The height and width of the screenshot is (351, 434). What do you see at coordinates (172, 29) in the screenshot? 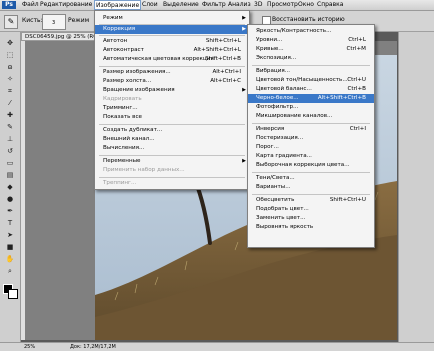
I see `menu-item-adjustments: Коррекция ▶` at bounding box center [172, 29].